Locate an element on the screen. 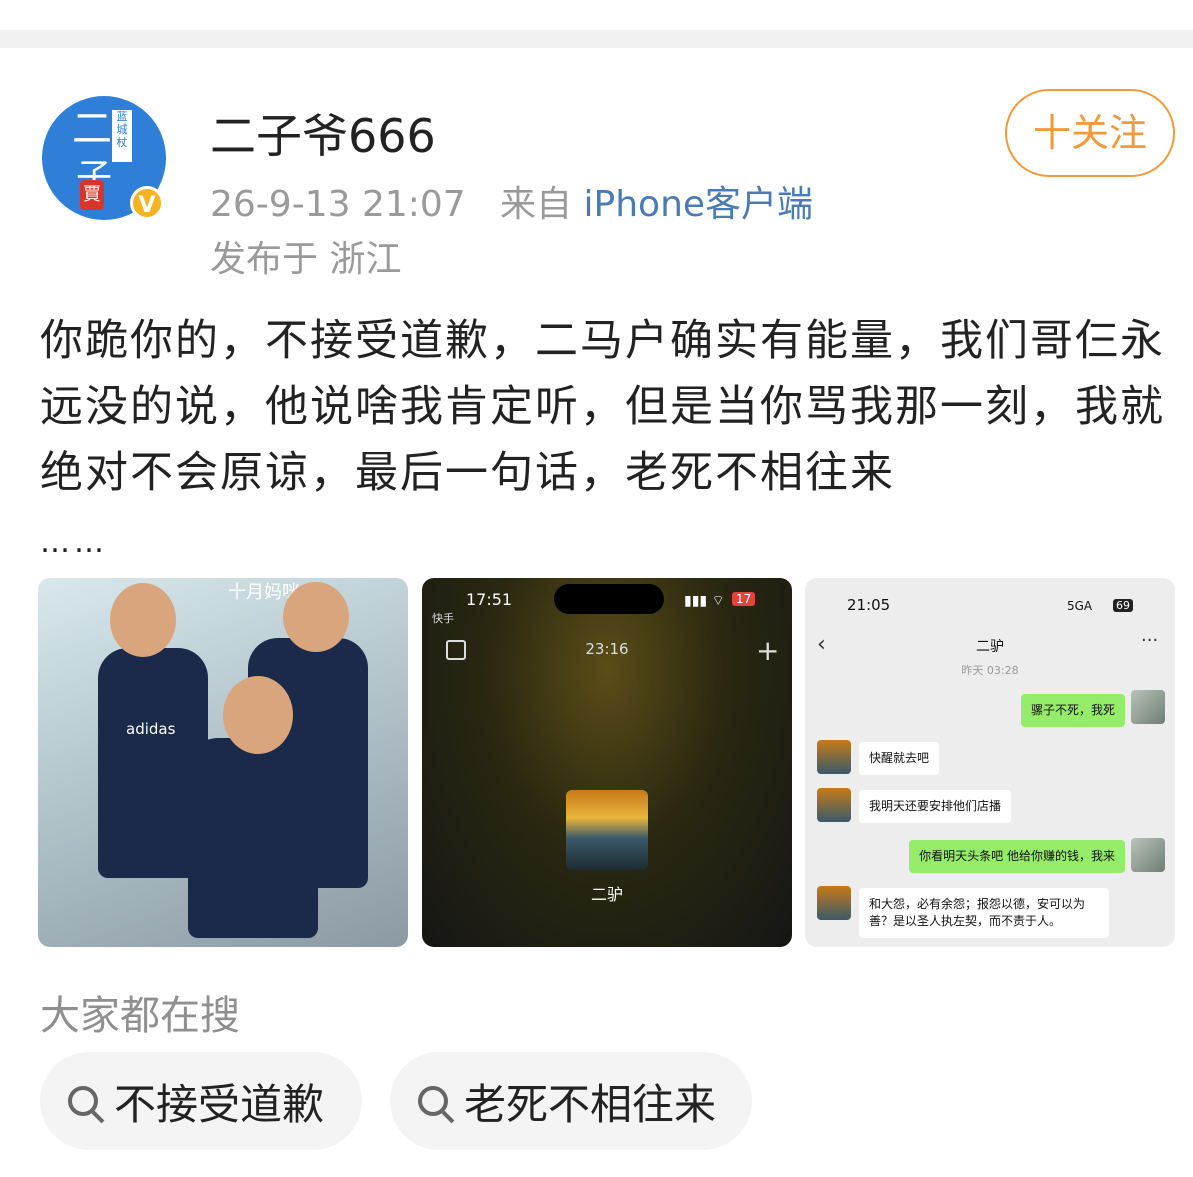 The image size is (1193, 1177). search-chip: 不接受道歉 is located at coordinates (201, 1101).